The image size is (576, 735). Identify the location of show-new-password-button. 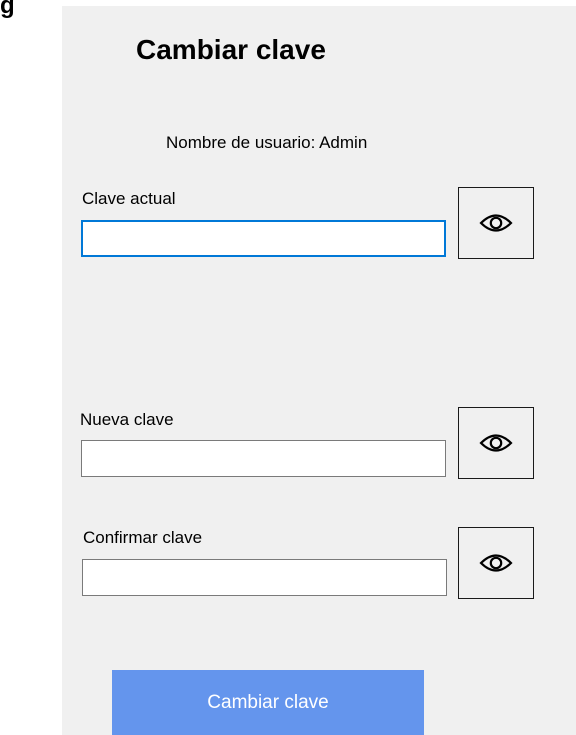
(496, 443).